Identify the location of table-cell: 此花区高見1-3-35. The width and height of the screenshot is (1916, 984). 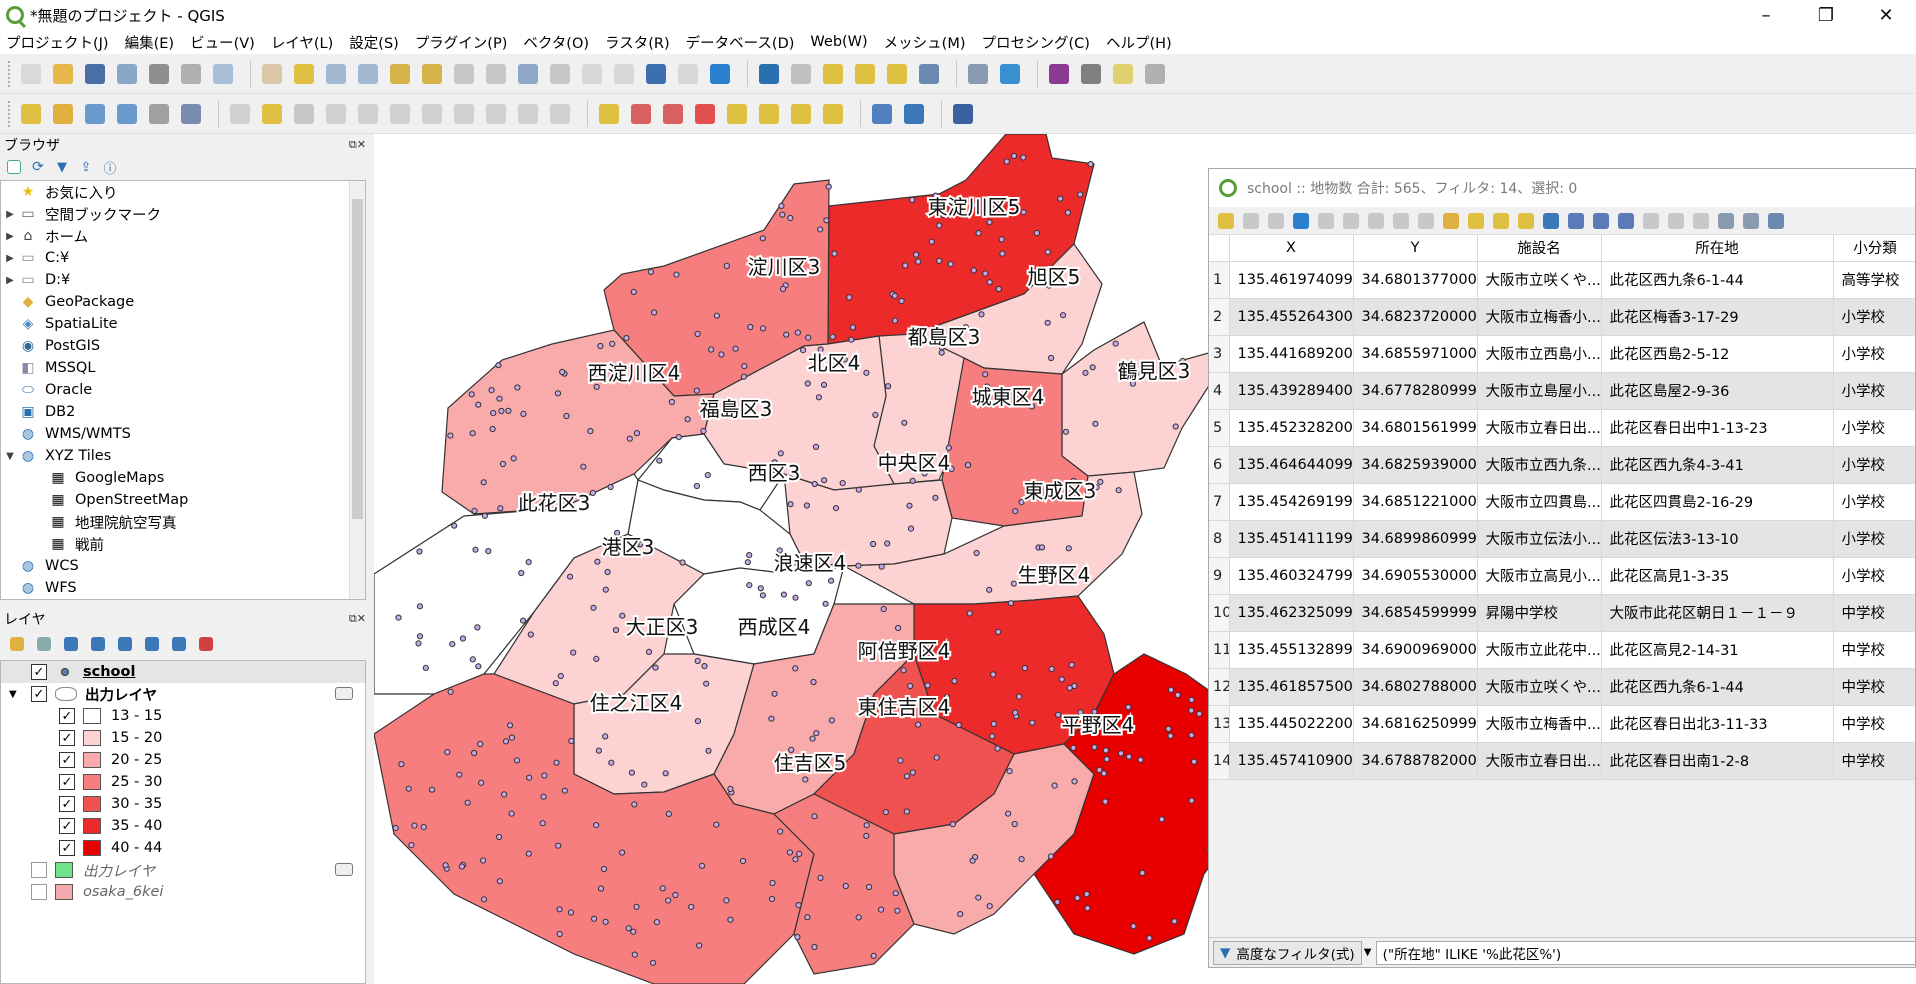
(1717, 576).